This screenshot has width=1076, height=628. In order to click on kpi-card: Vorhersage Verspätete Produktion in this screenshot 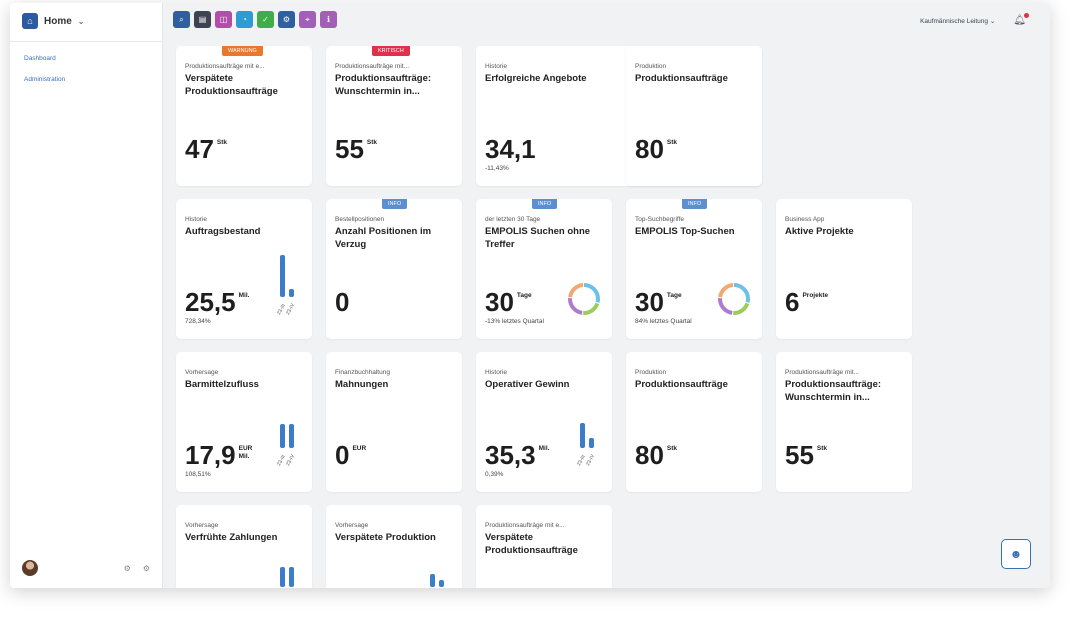, I will do `click(394, 546)`.